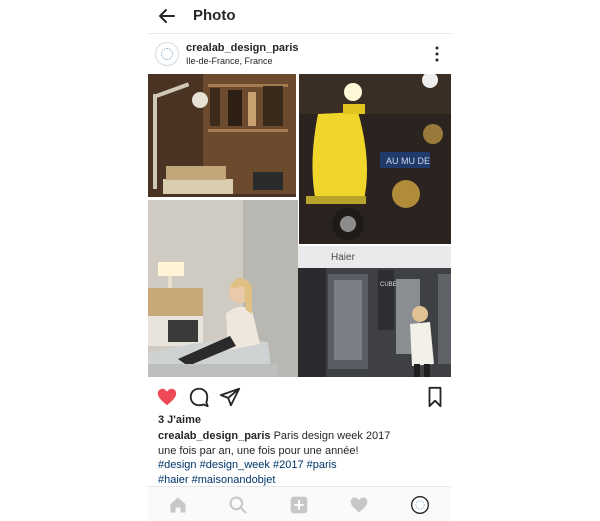 The width and height of the screenshot is (600, 521). Describe the element at coordinates (199, 397) in the screenshot. I see `comment-bubble-icon` at that location.